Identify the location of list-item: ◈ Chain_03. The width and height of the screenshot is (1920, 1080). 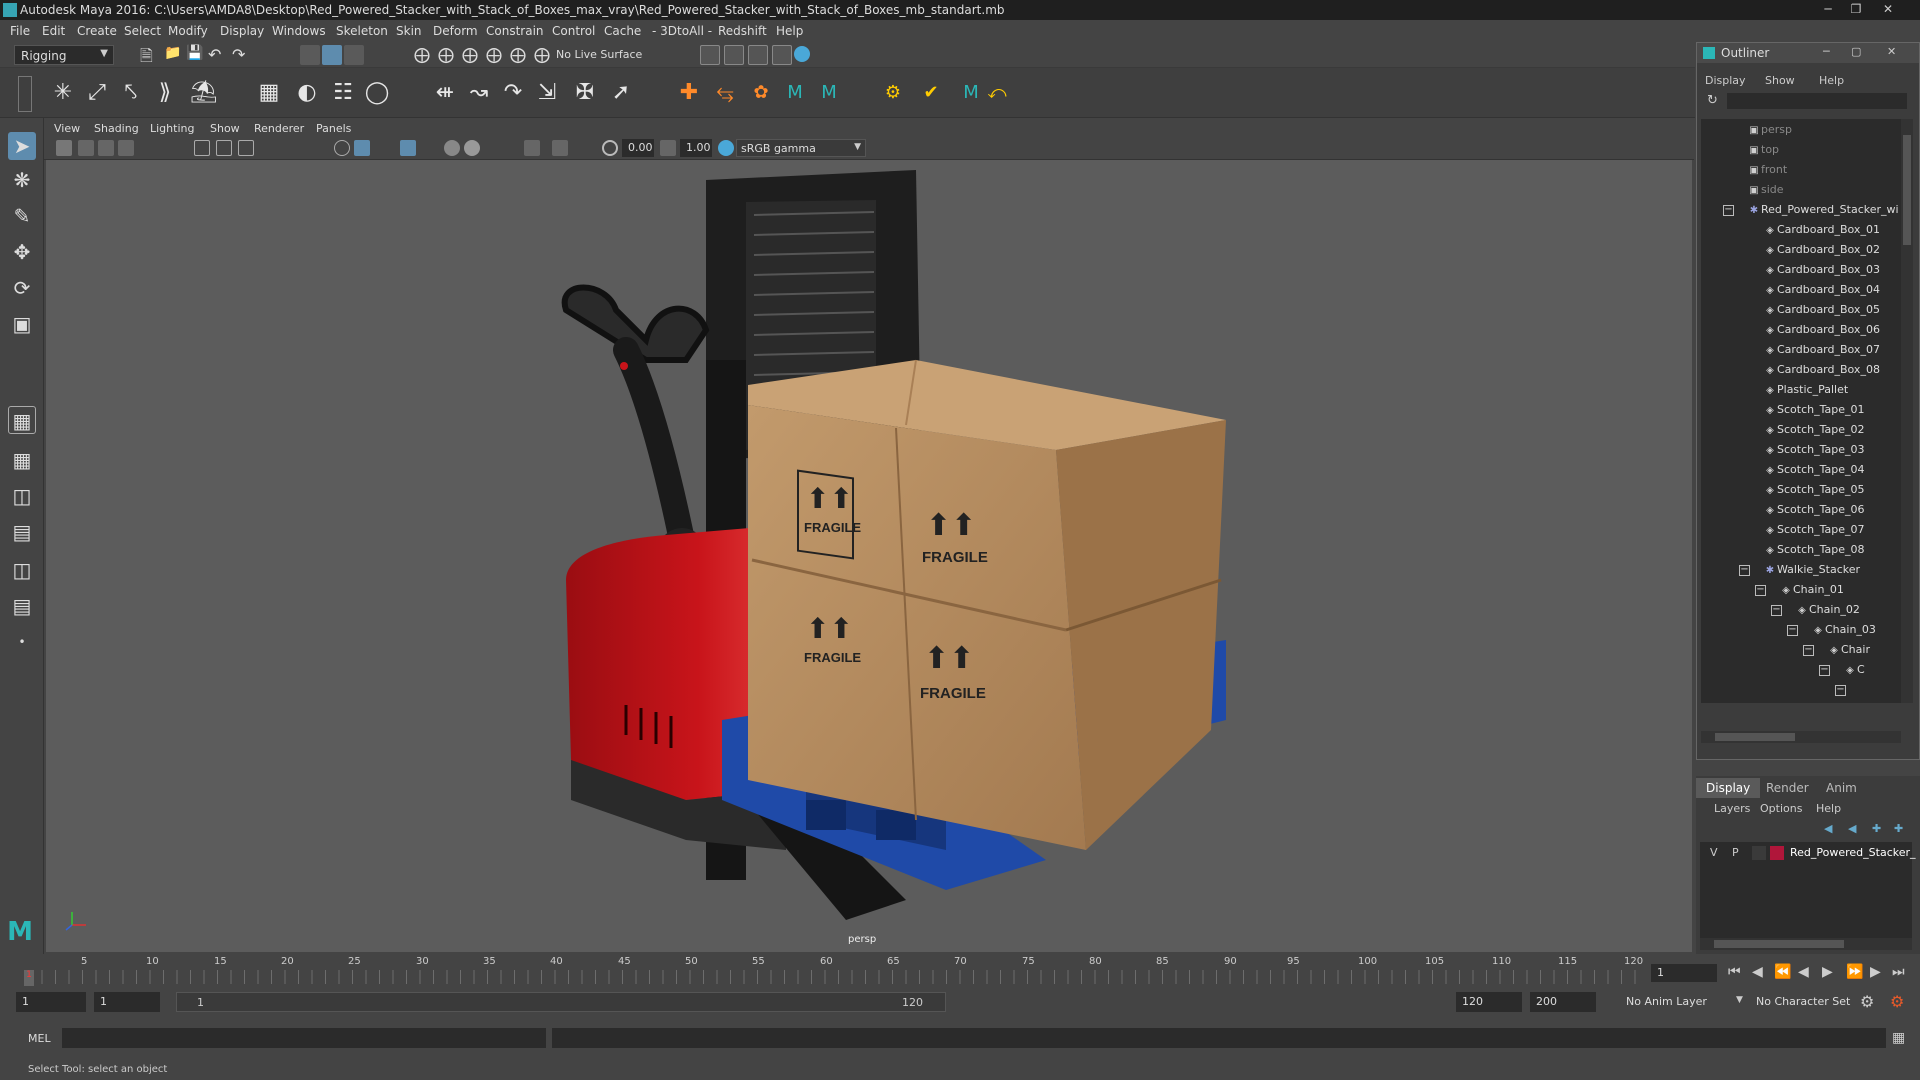
(1843, 630).